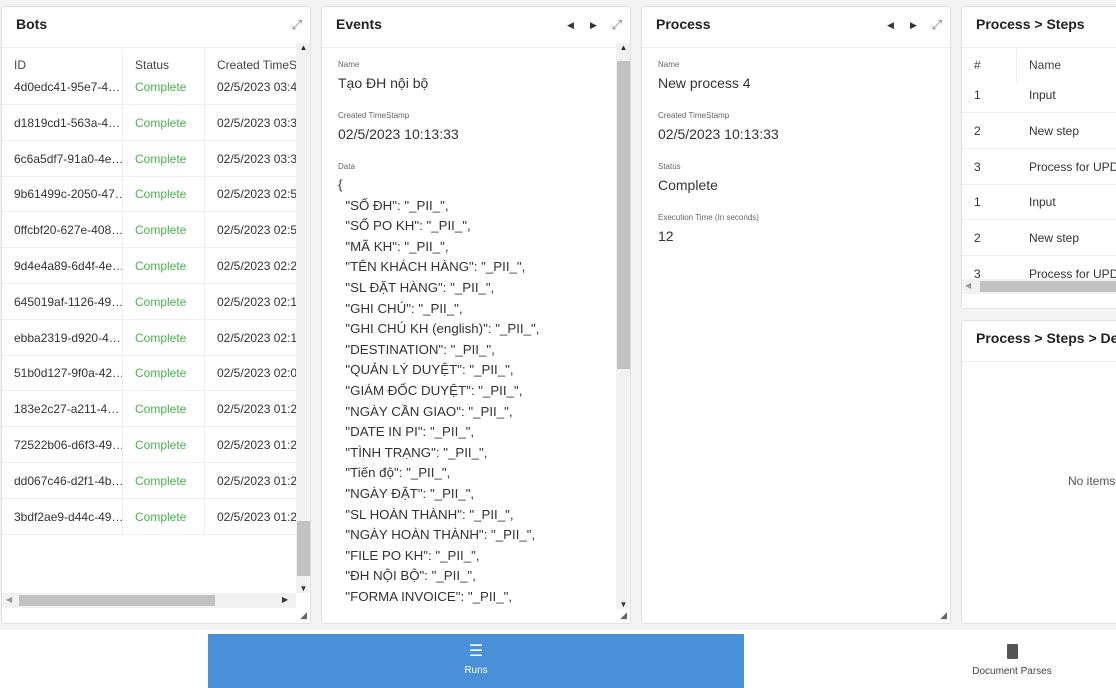 The height and width of the screenshot is (688, 1116). I want to click on table-row: dd067c46-d2f1-4b… Complete 02/5/2023 01:21, so click(149, 480).